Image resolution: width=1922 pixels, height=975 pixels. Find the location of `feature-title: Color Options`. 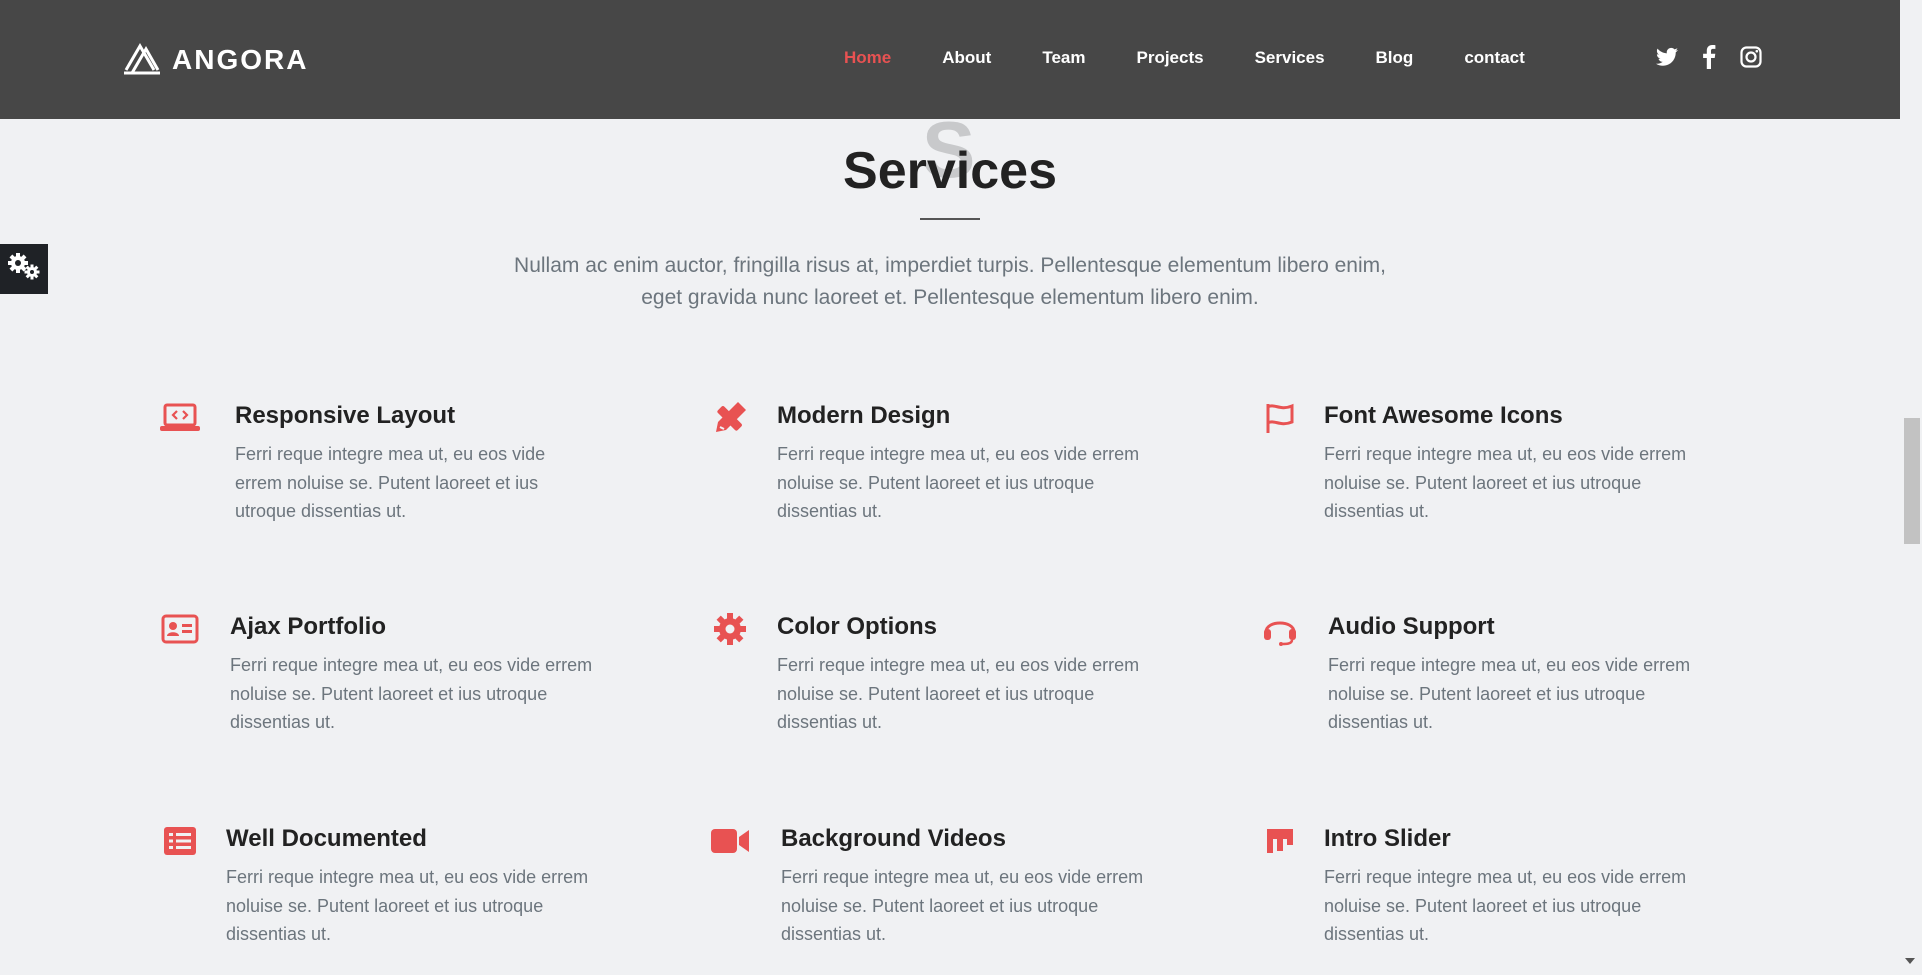

feature-title: Color Options is located at coordinates (857, 626).